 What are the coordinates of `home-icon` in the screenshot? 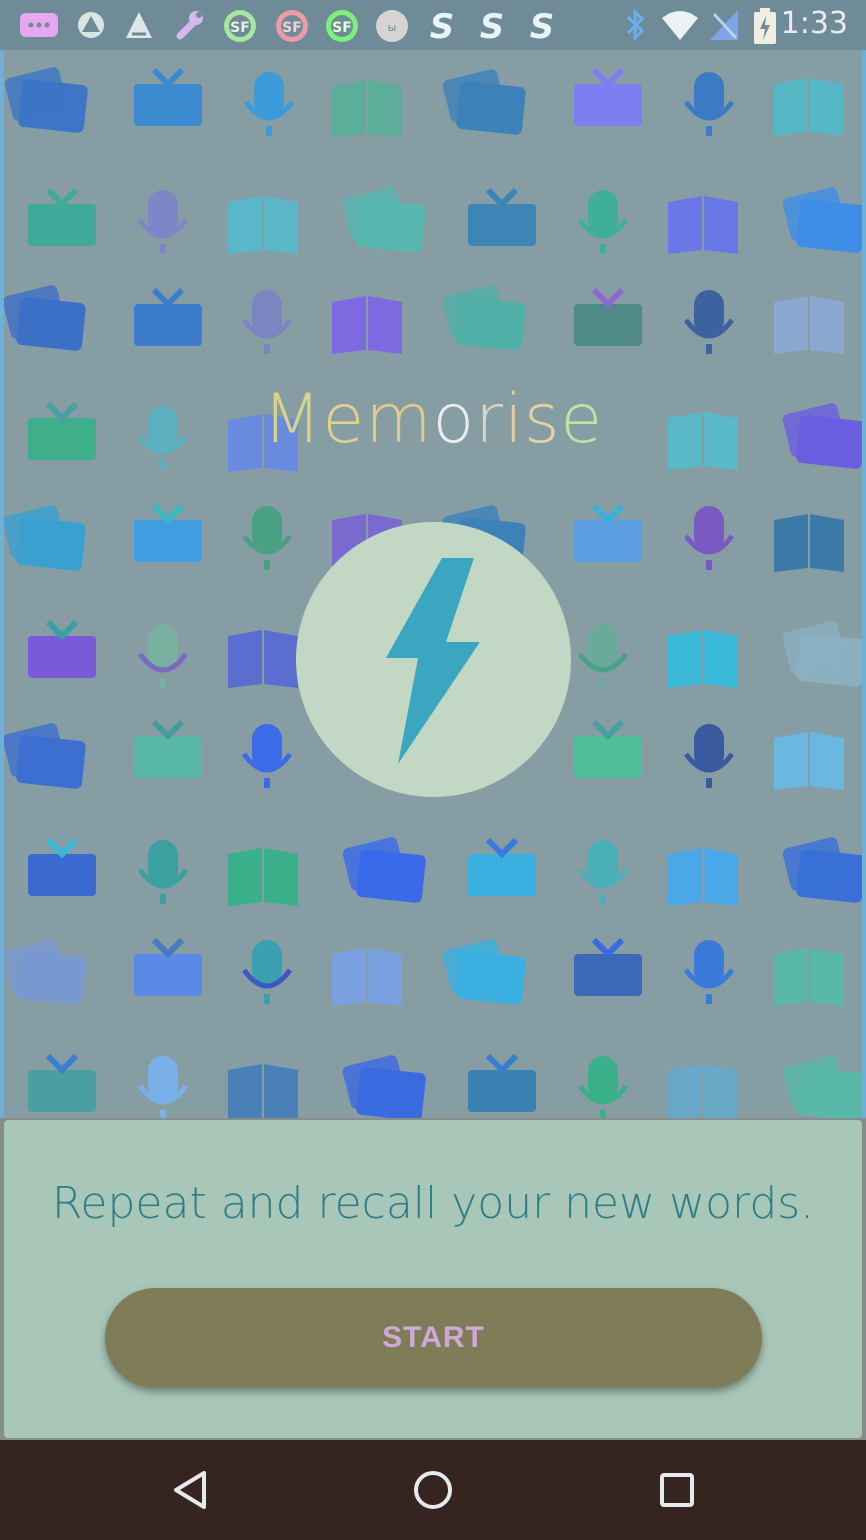 It's located at (433, 1490).